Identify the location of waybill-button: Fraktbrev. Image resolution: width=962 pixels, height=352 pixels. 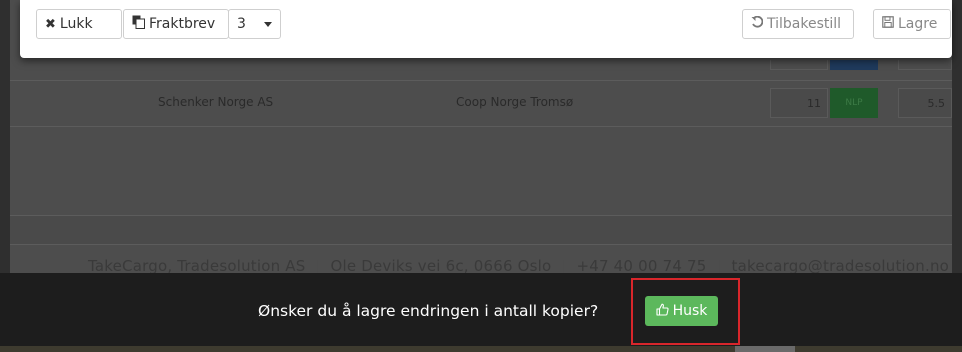
(176, 24).